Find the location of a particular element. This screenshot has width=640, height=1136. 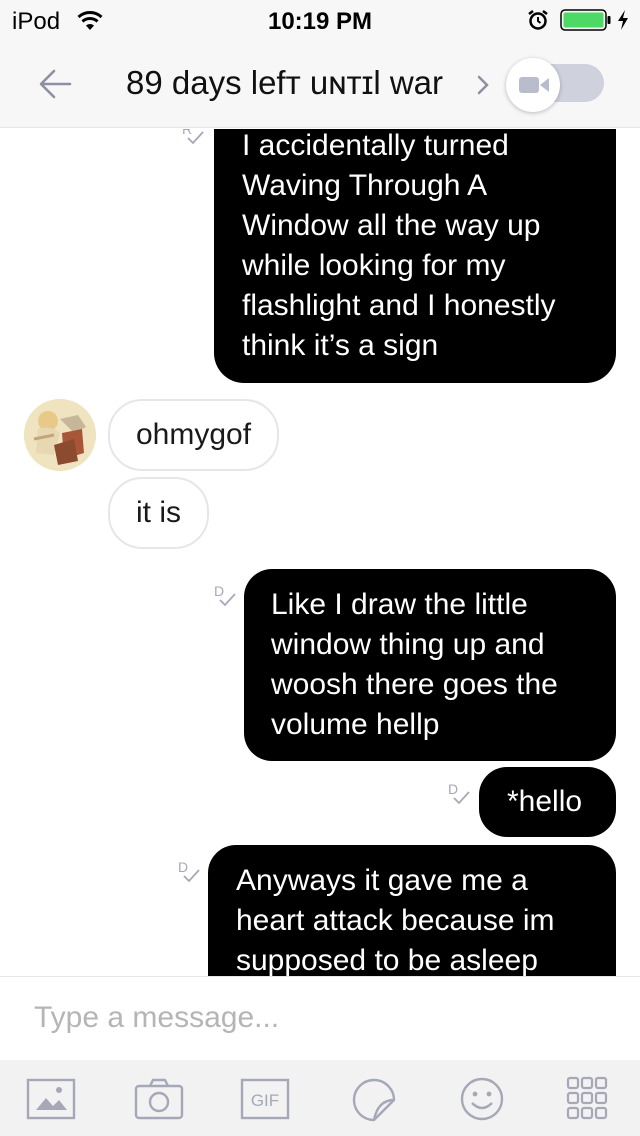

video-toggle-knob is located at coordinates (533, 85).